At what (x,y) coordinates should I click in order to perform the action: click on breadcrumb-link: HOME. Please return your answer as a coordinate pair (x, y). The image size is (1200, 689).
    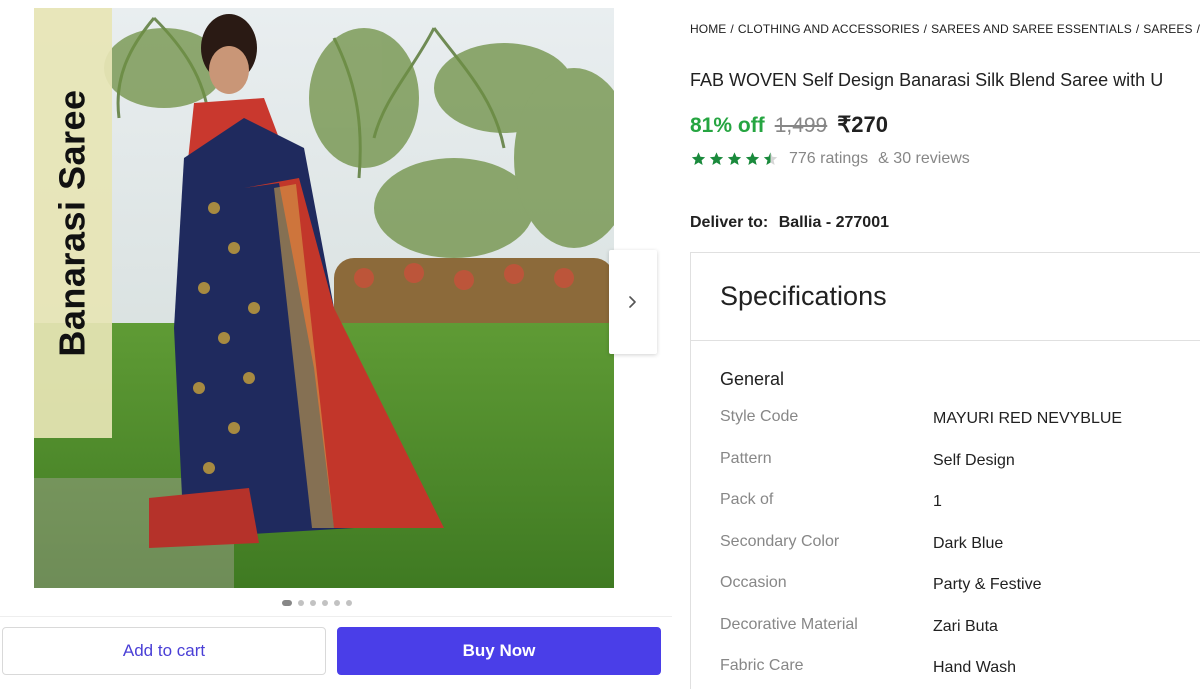
    Looking at the image, I should click on (708, 29).